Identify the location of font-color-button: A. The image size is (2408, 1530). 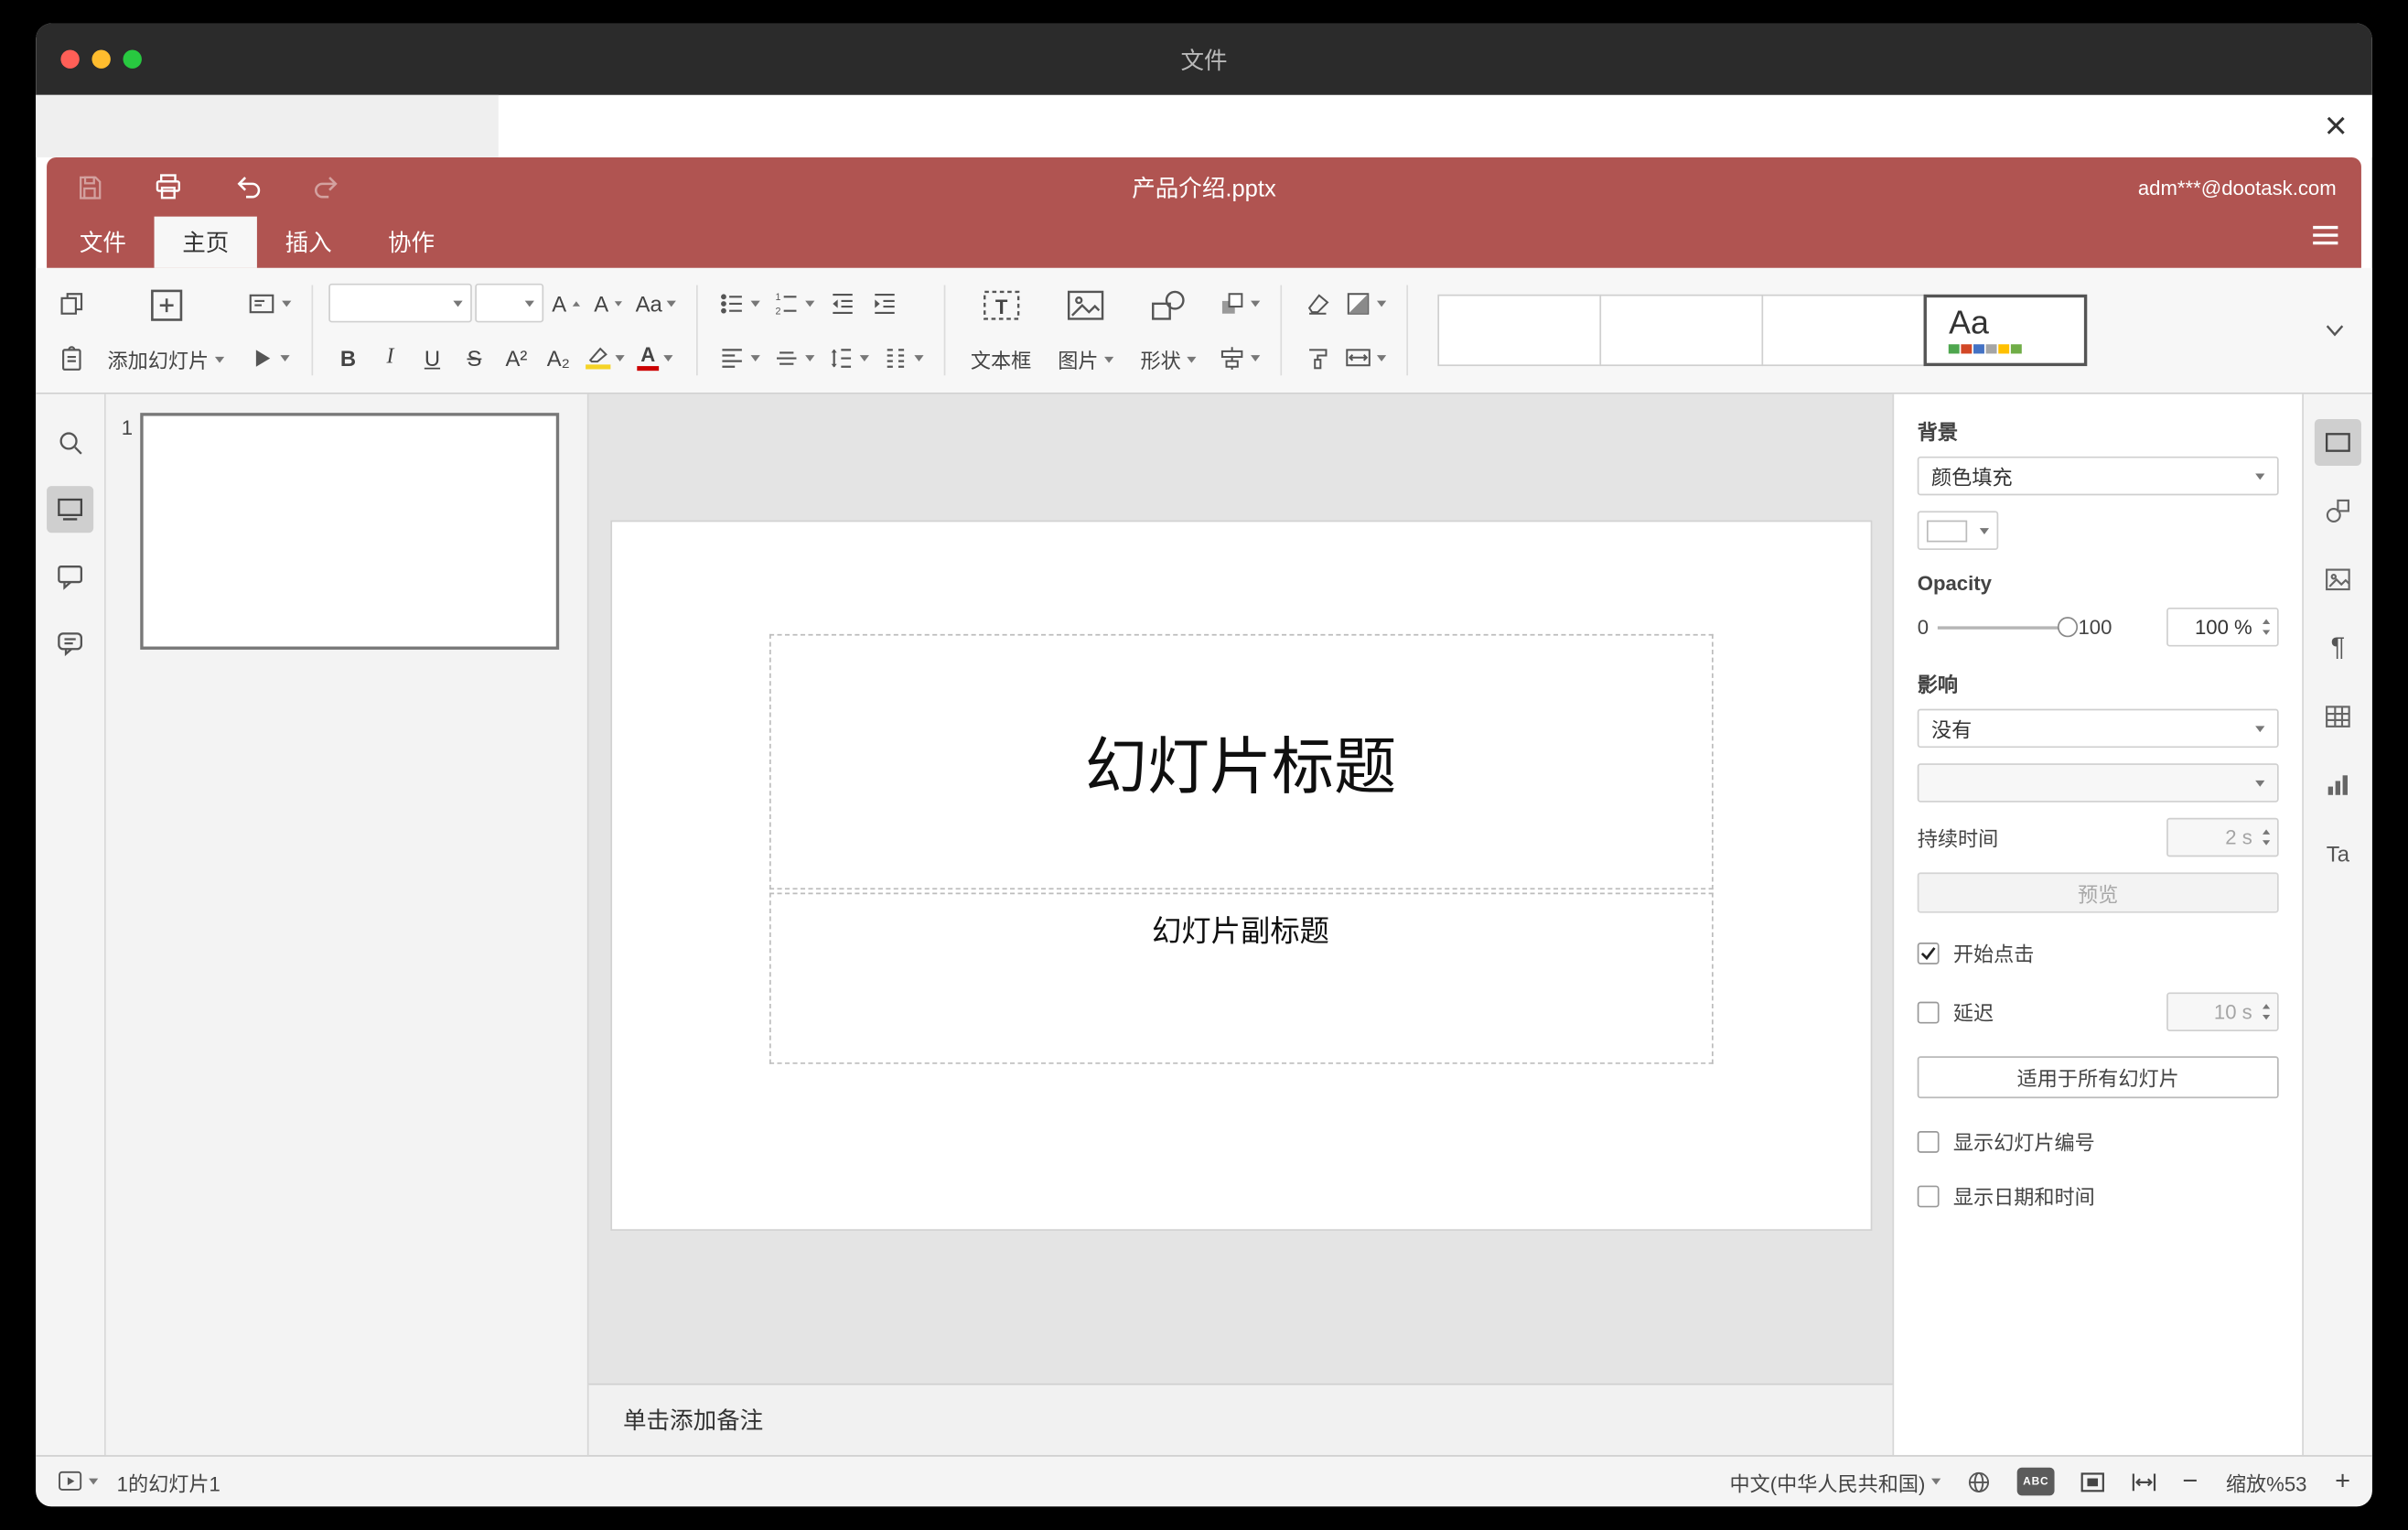
(654, 358).